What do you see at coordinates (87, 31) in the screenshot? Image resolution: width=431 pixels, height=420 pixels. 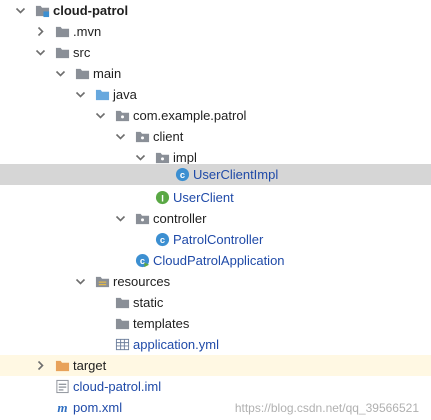 I see `tree-label: .mvn` at bounding box center [87, 31].